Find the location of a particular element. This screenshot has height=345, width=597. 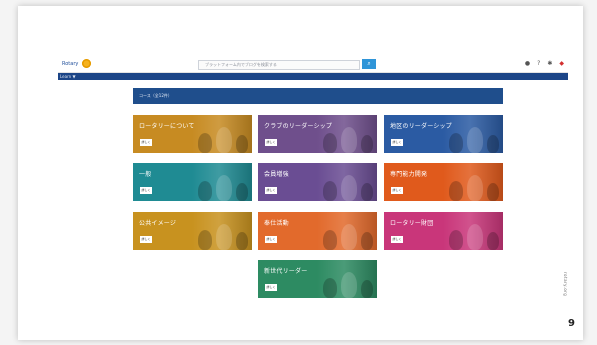

course-tile-rotary-foundation: ロータリー財団 詳しく is located at coordinates (443, 231).